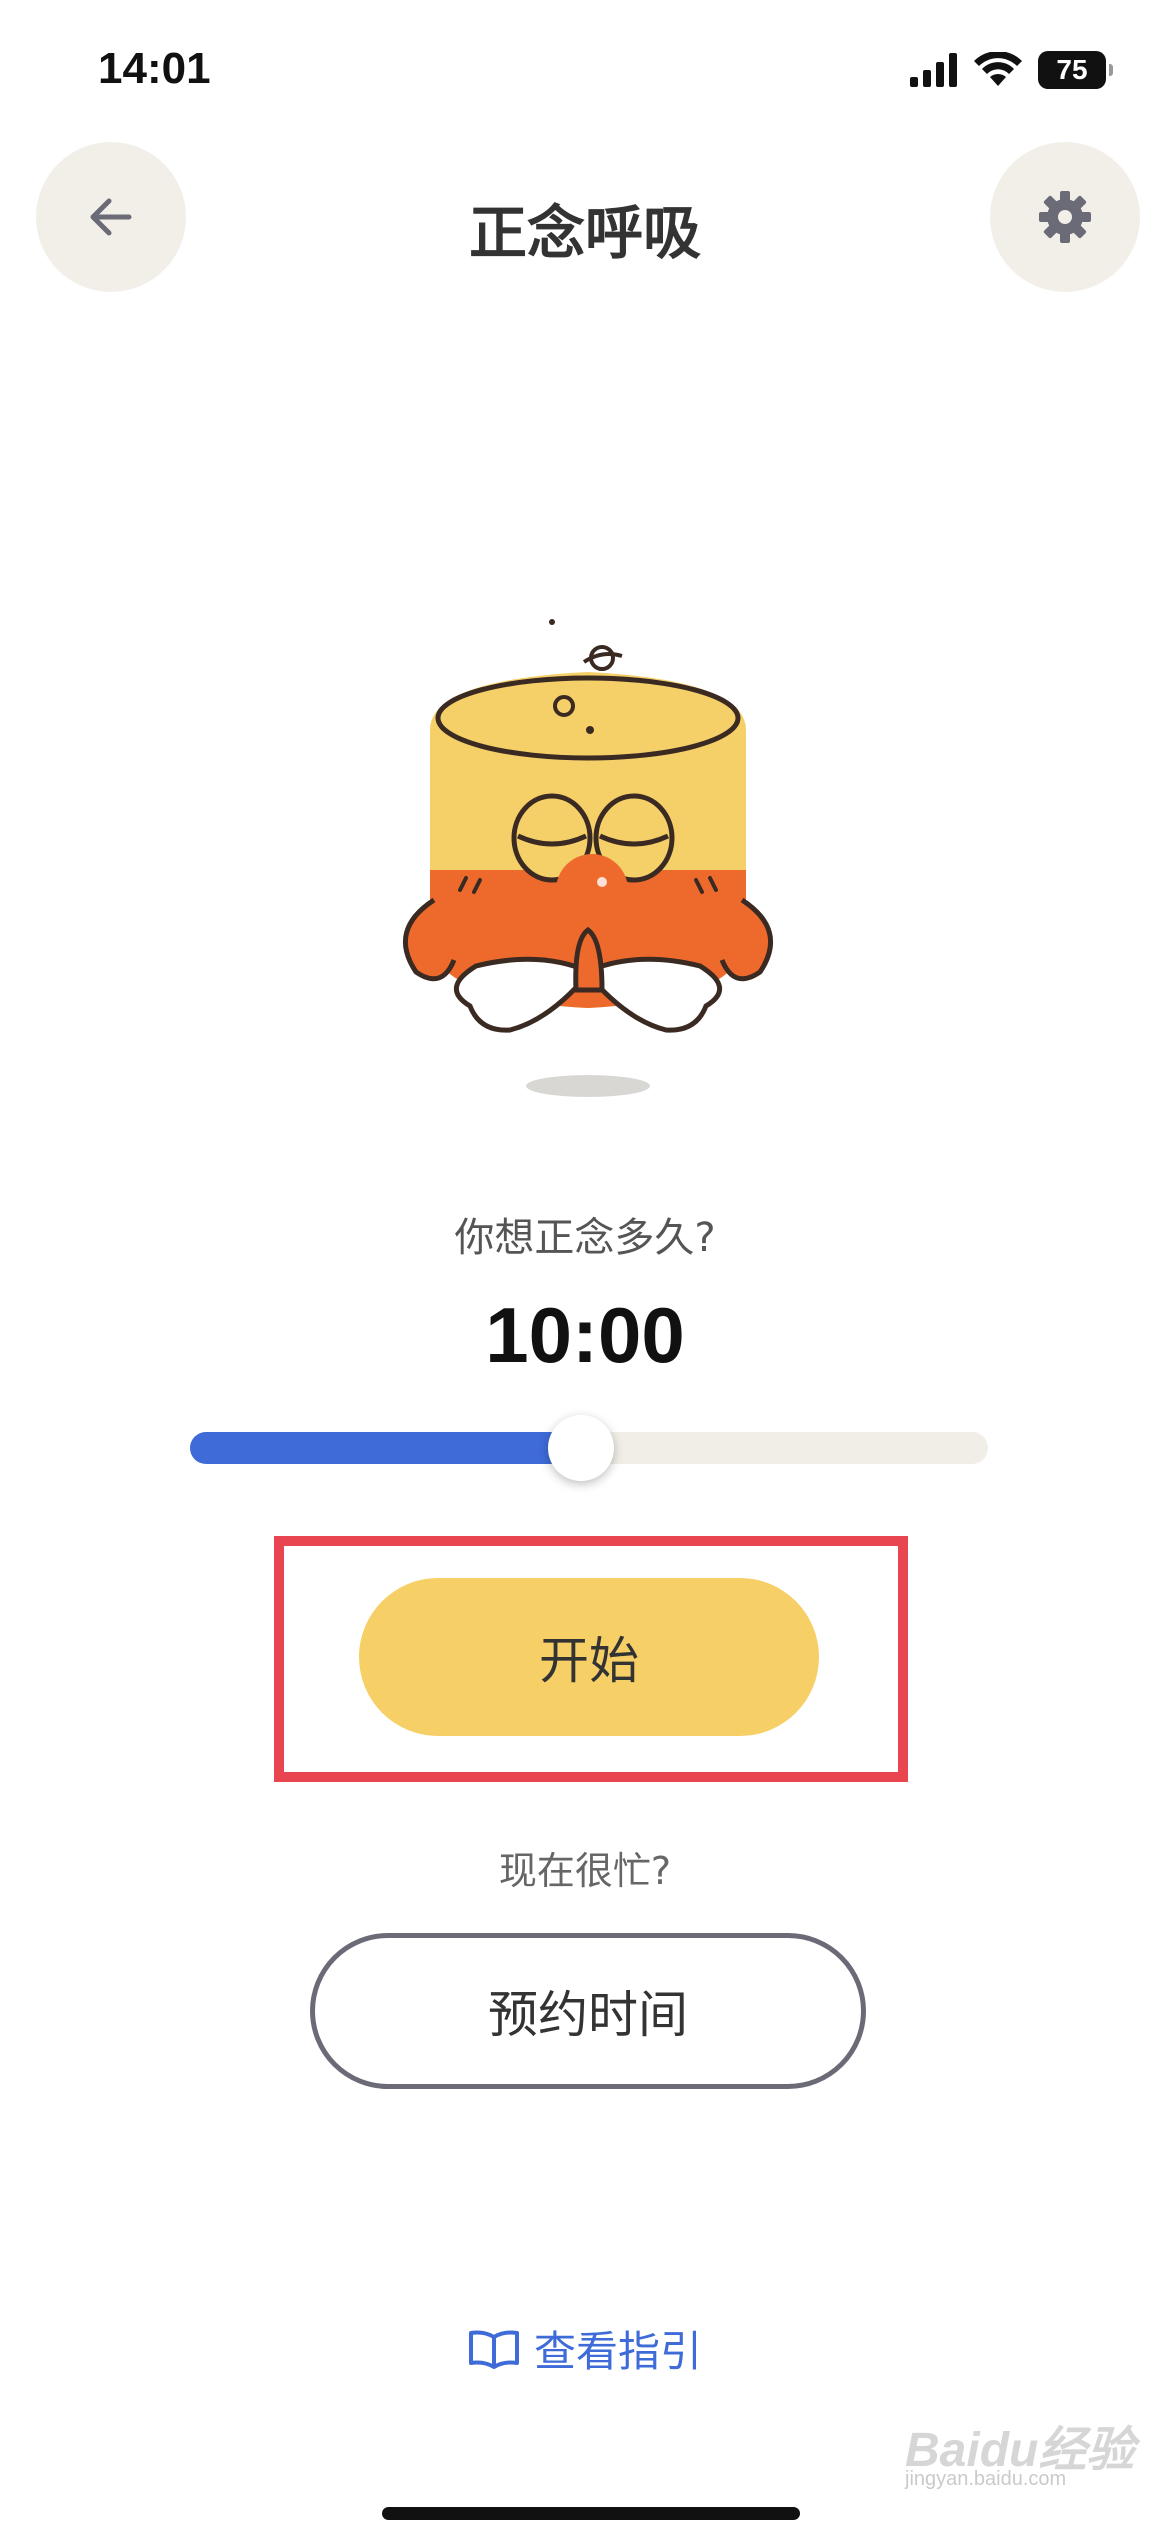  I want to click on duration-slider-handle, so click(581, 1448).